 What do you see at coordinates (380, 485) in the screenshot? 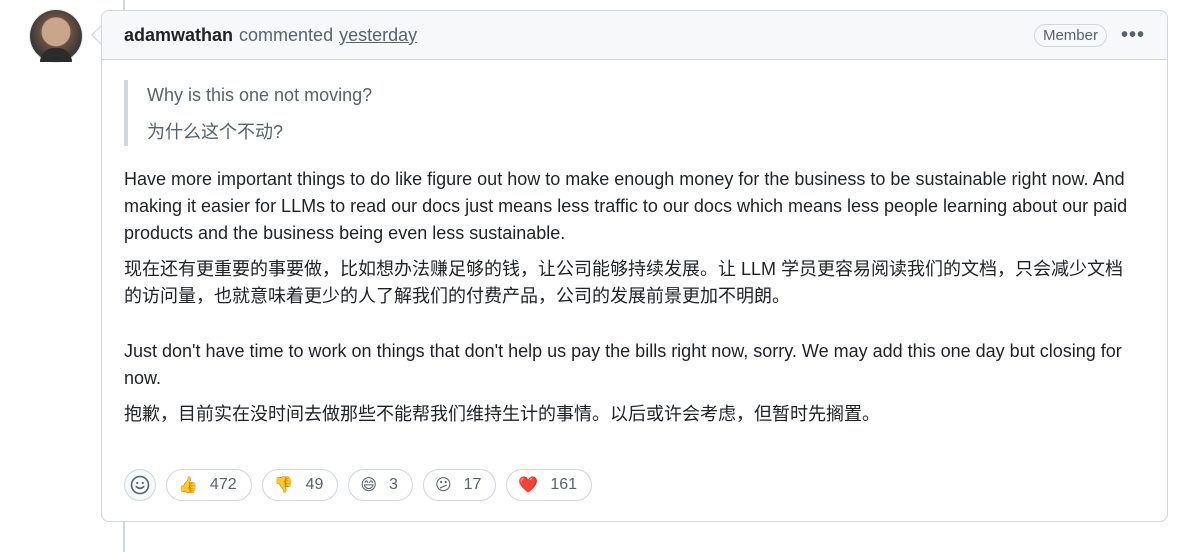
I see `reaction-laugh: 😄 3` at bounding box center [380, 485].